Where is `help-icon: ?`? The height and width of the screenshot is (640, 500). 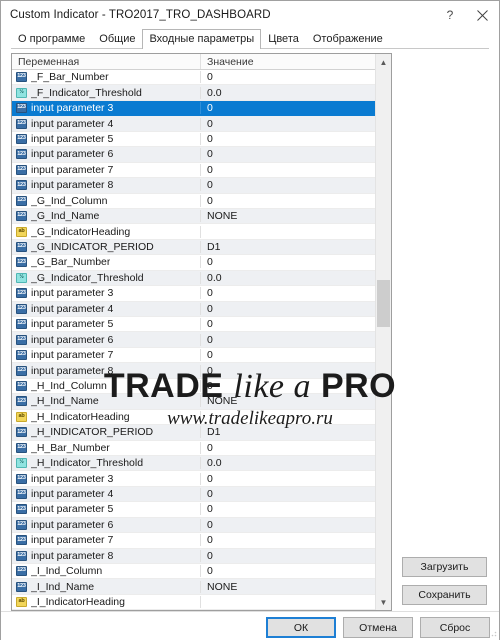 help-icon: ? is located at coordinates (450, 15).